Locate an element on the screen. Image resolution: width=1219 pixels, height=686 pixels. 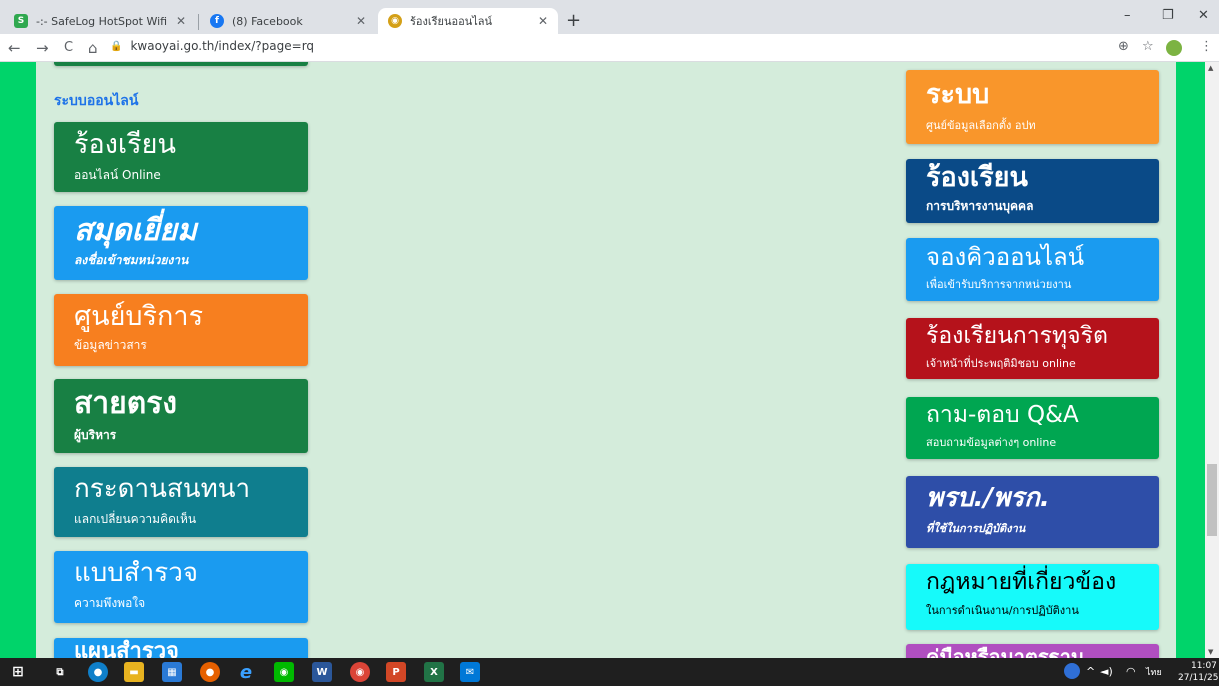
powerpoint-icon: P is located at coordinates (396, 672).